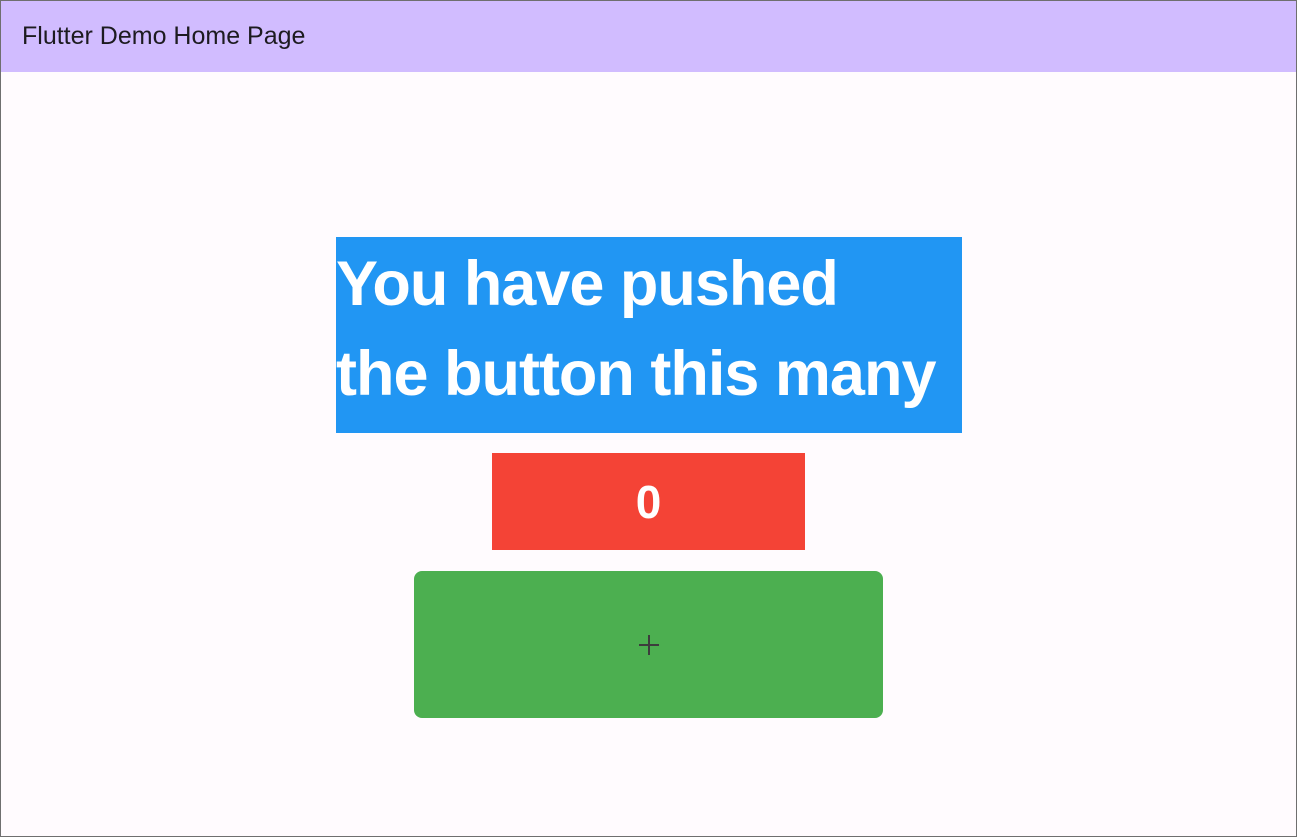  I want to click on increment-button, so click(648, 644).